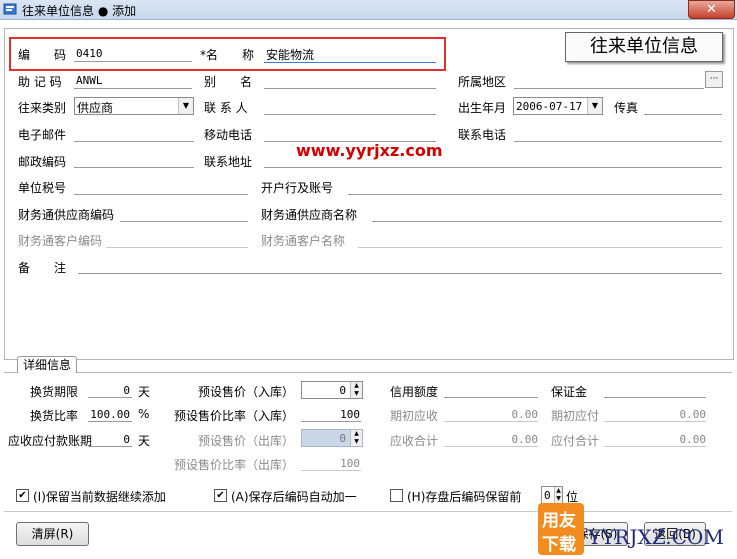 The height and width of the screenshot is (559, 737). What do you see at coordinates (309, 215) in the screenshot?
I see `fin-supplier-name-label: 财务通供应商名称` at bounding box center [309, 215].